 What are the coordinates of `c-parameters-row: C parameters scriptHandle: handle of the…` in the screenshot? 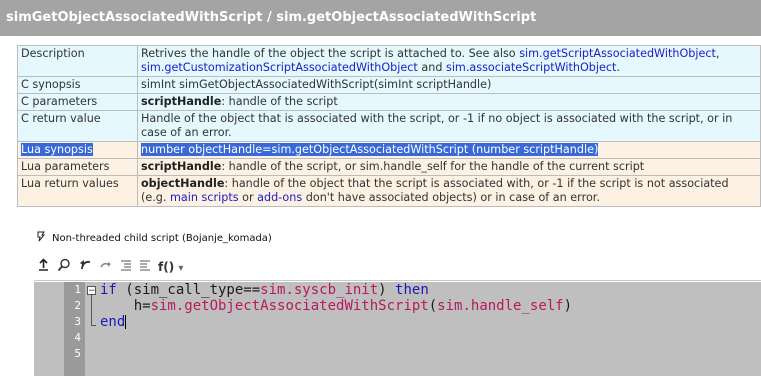 It's located at (389, 102).